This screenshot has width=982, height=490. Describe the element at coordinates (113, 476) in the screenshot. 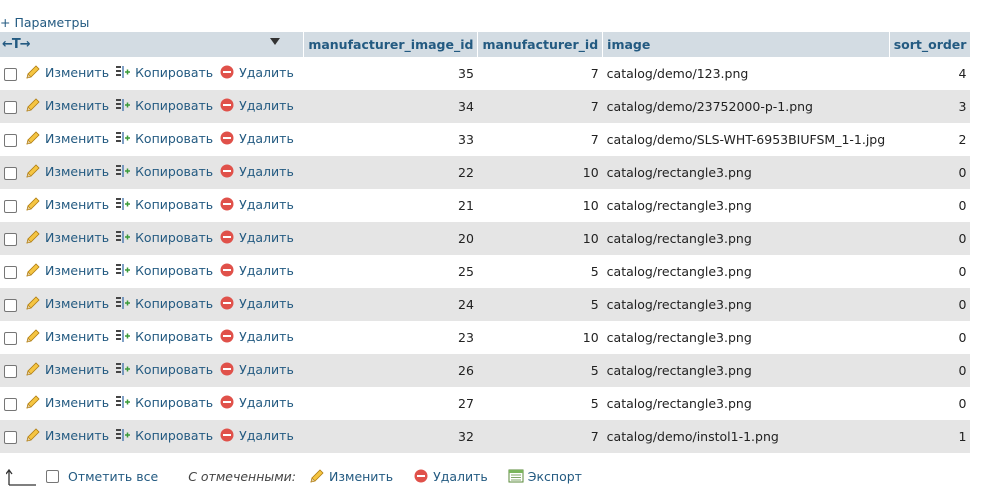

I see `check-all-label: Отметить все` at that location.